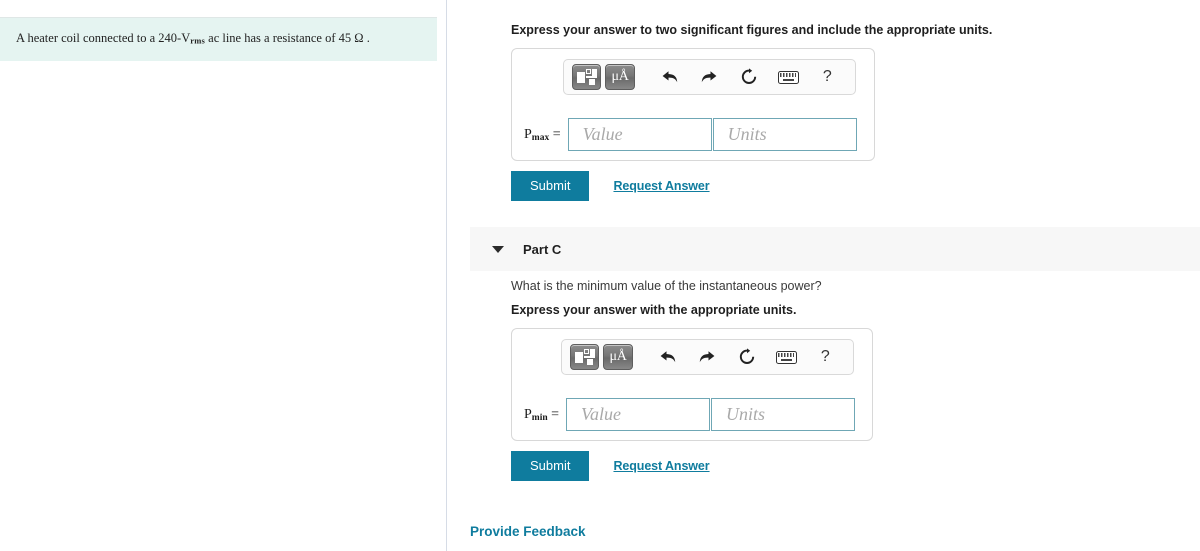 This screenshot has width=1200, height=551. I want to click on part-c-value-input: Value, so click(638, 414).